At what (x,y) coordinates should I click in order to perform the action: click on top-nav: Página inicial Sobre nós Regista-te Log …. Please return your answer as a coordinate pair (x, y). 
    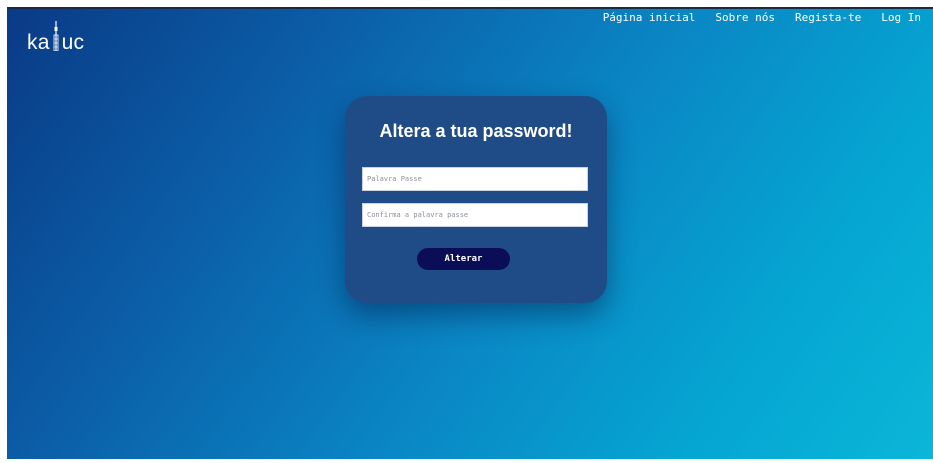
    Looking at the image, I should click on (762, 17).